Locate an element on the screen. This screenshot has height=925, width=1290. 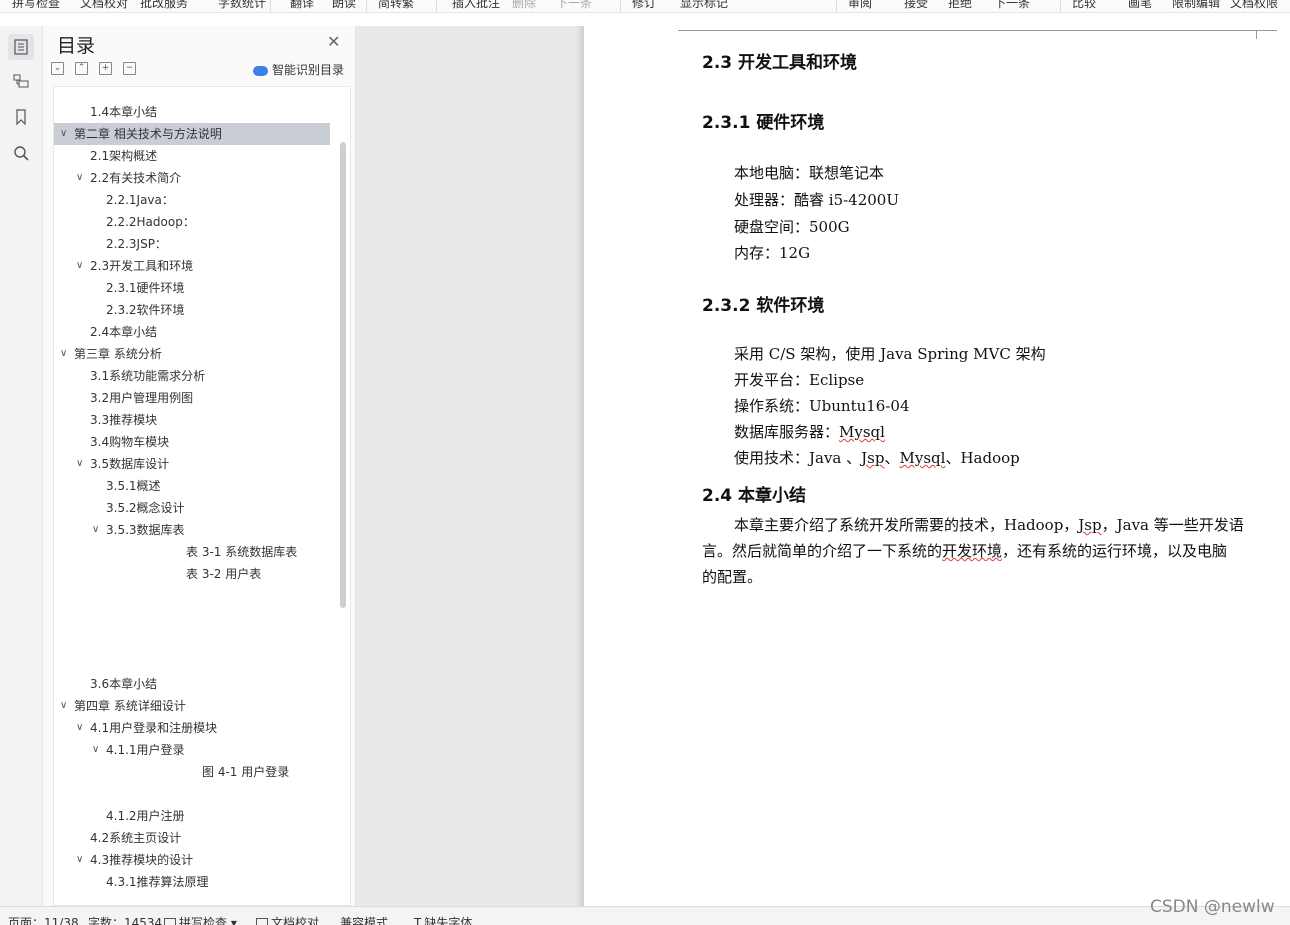
smart-toc-button: 智能识别目录 is located at coordinates (298, 69).